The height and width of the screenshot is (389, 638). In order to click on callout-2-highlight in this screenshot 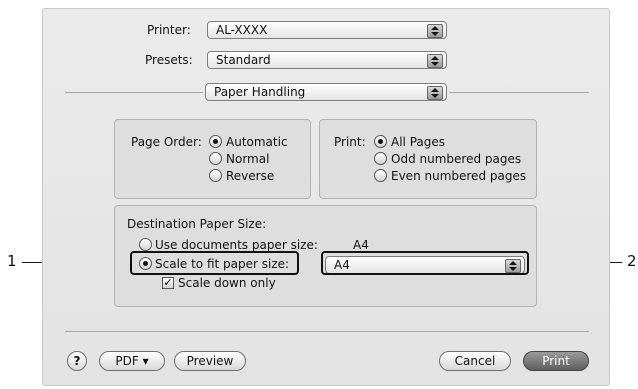, I will do `click(425, 263)`.